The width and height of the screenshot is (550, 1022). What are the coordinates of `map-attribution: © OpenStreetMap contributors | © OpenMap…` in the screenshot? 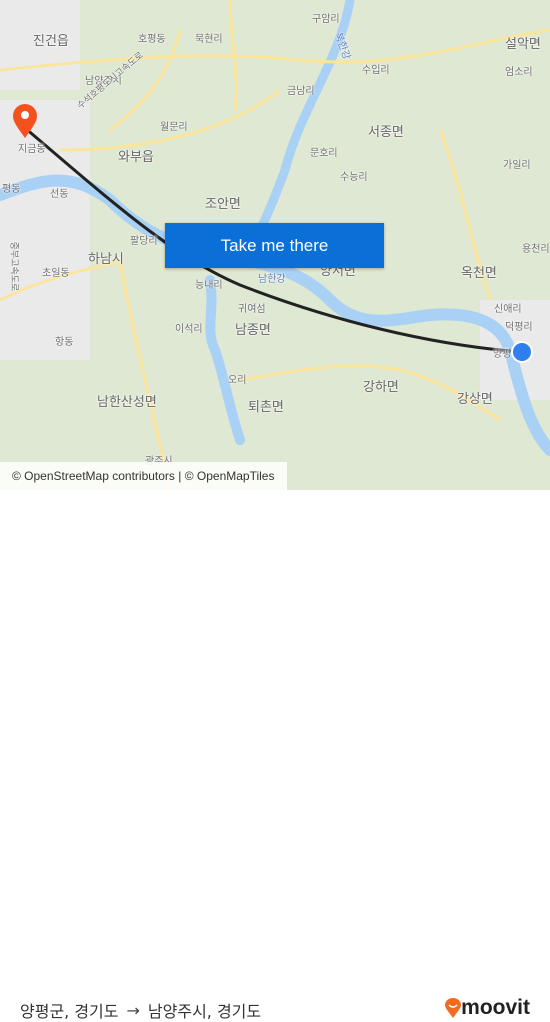 It's located at (143, 476).